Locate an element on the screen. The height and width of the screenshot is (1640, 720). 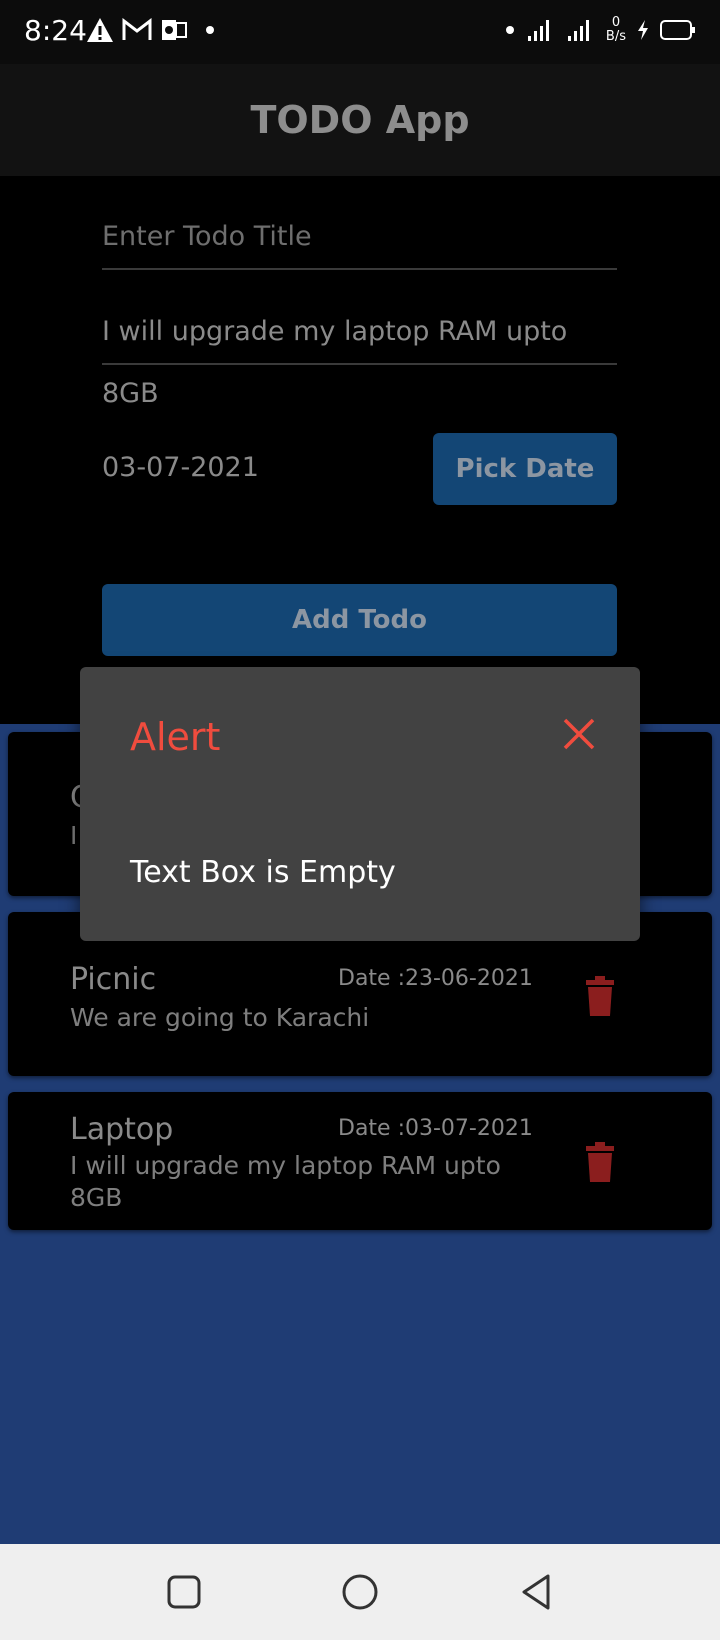
page-title: TODO App is located at coordinates (360, 120).